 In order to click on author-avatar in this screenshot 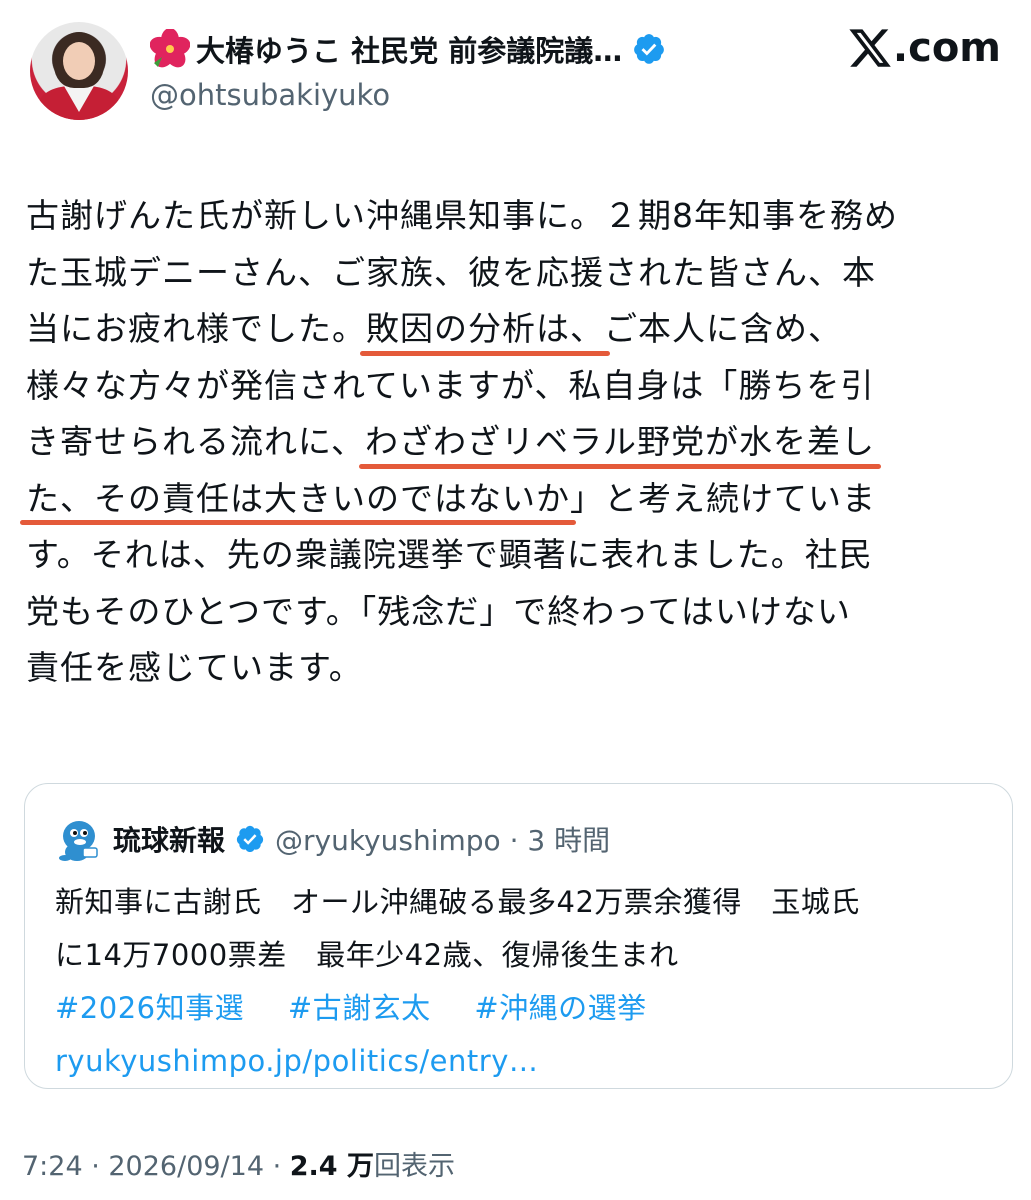, I will do `click(79, 71)`.